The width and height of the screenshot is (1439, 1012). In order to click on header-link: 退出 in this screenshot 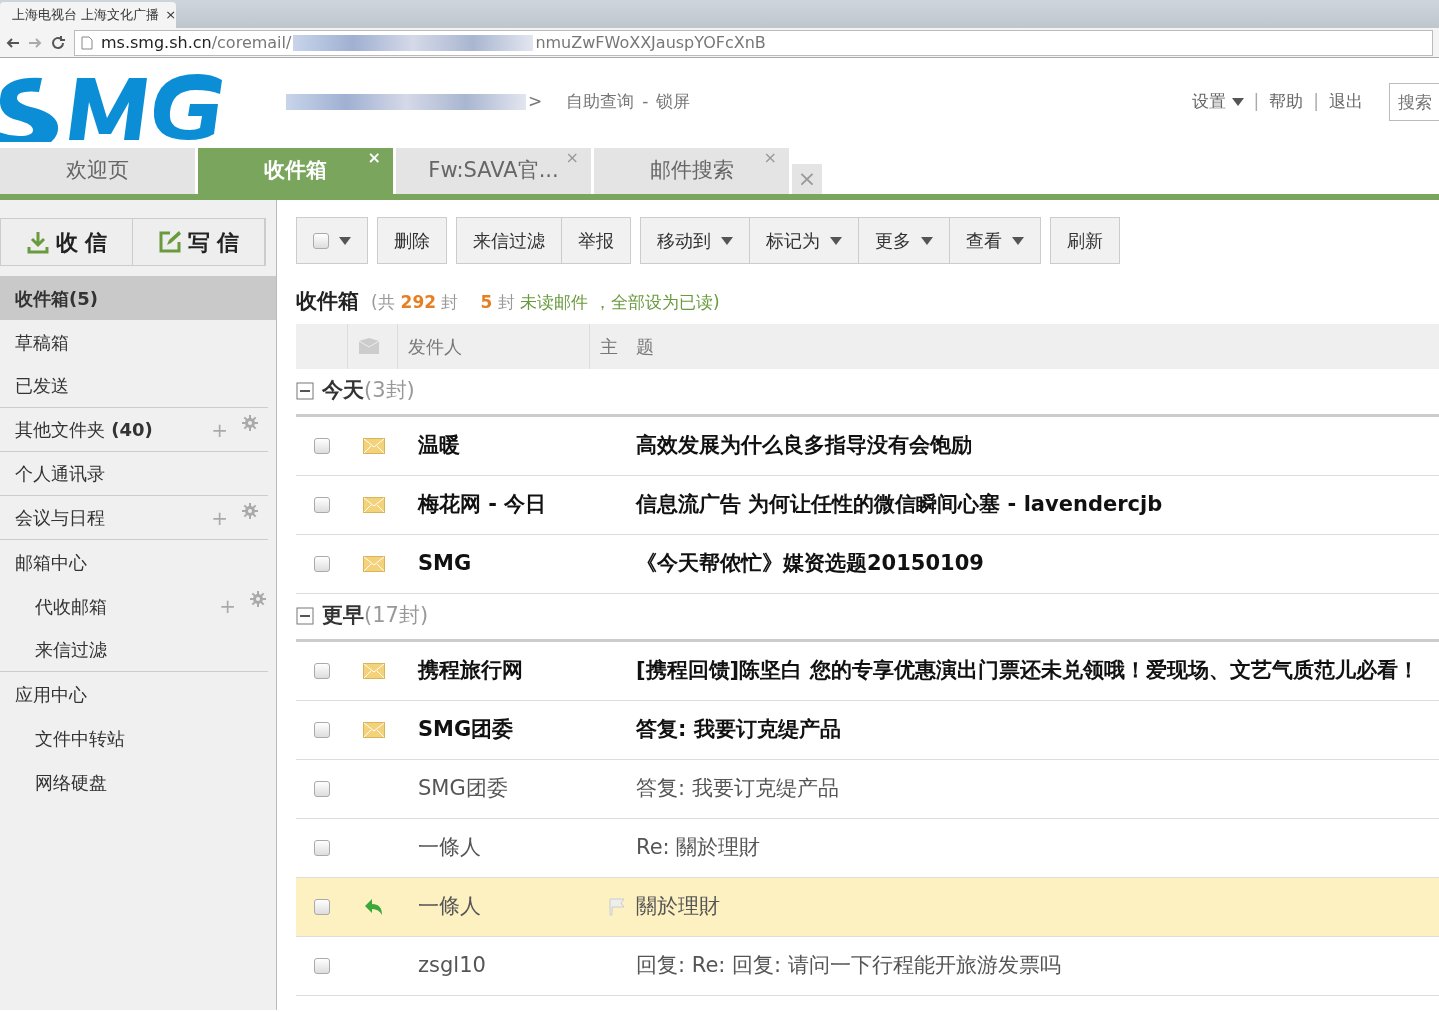, I will do `click(1346, 102)`.